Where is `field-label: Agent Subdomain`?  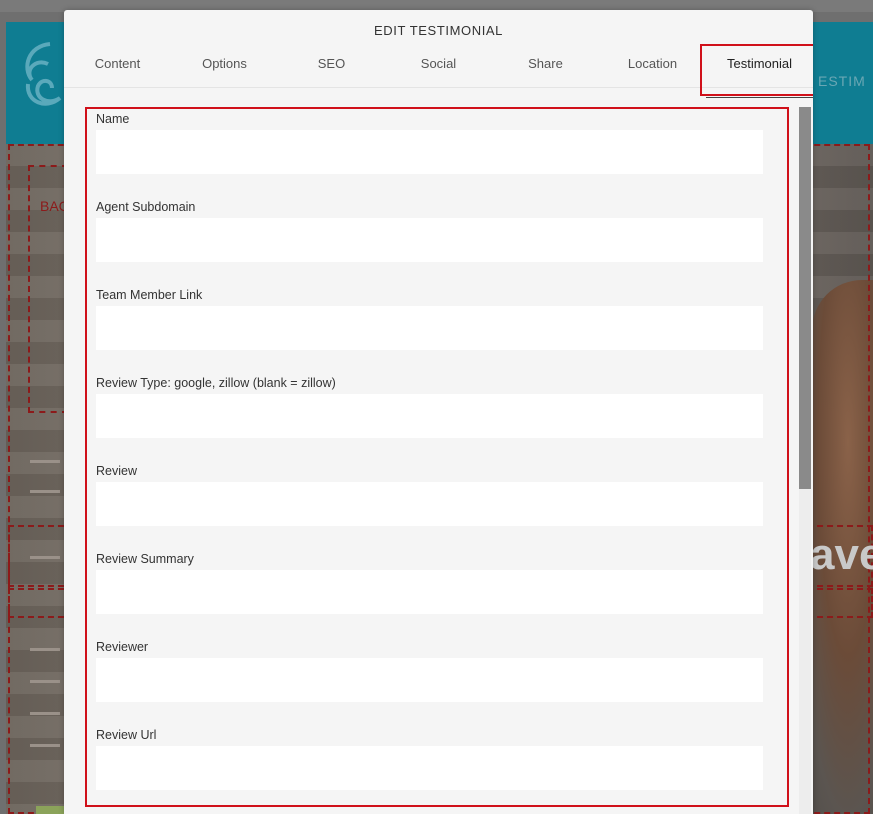 field-label: Agent Subdomain is located at coordinates (146, 207).